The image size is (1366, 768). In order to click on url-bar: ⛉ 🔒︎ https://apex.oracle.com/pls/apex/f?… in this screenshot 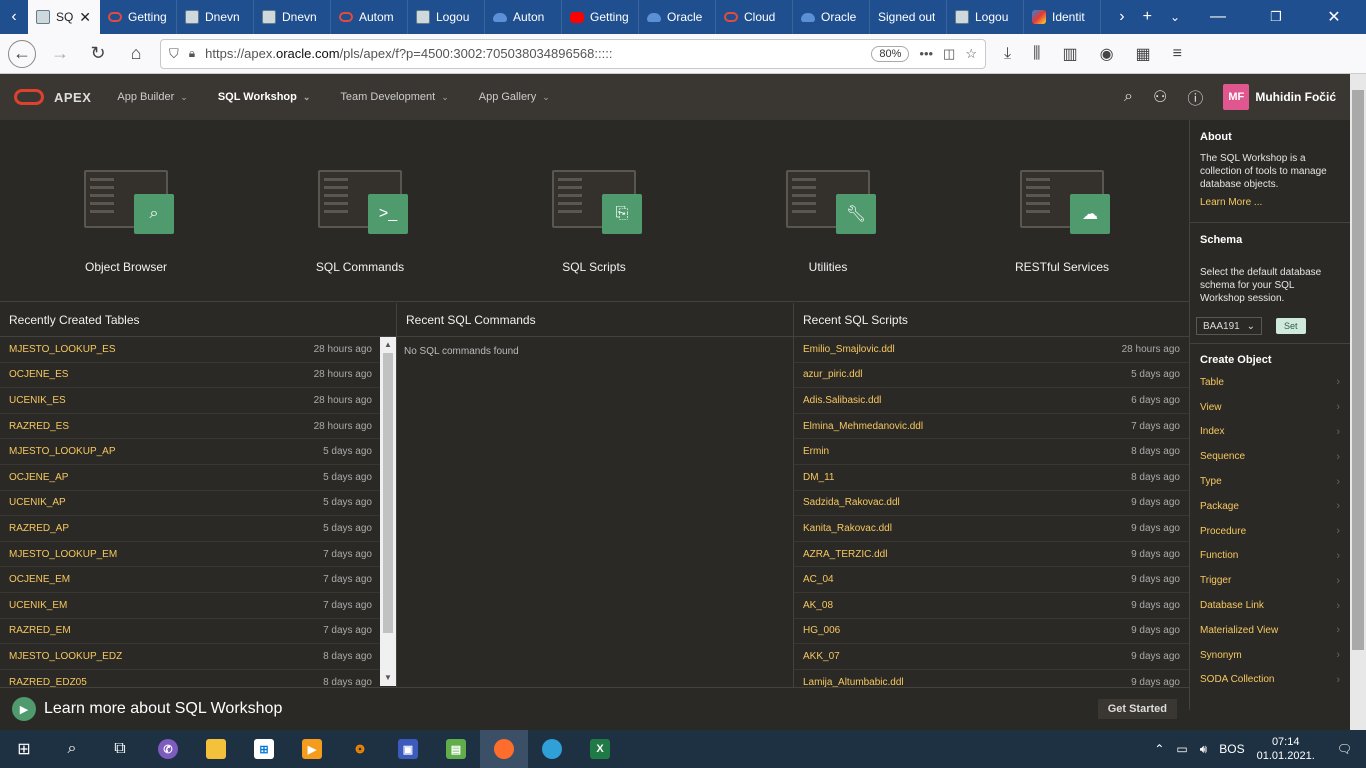, I will do `click(573, 53)`.